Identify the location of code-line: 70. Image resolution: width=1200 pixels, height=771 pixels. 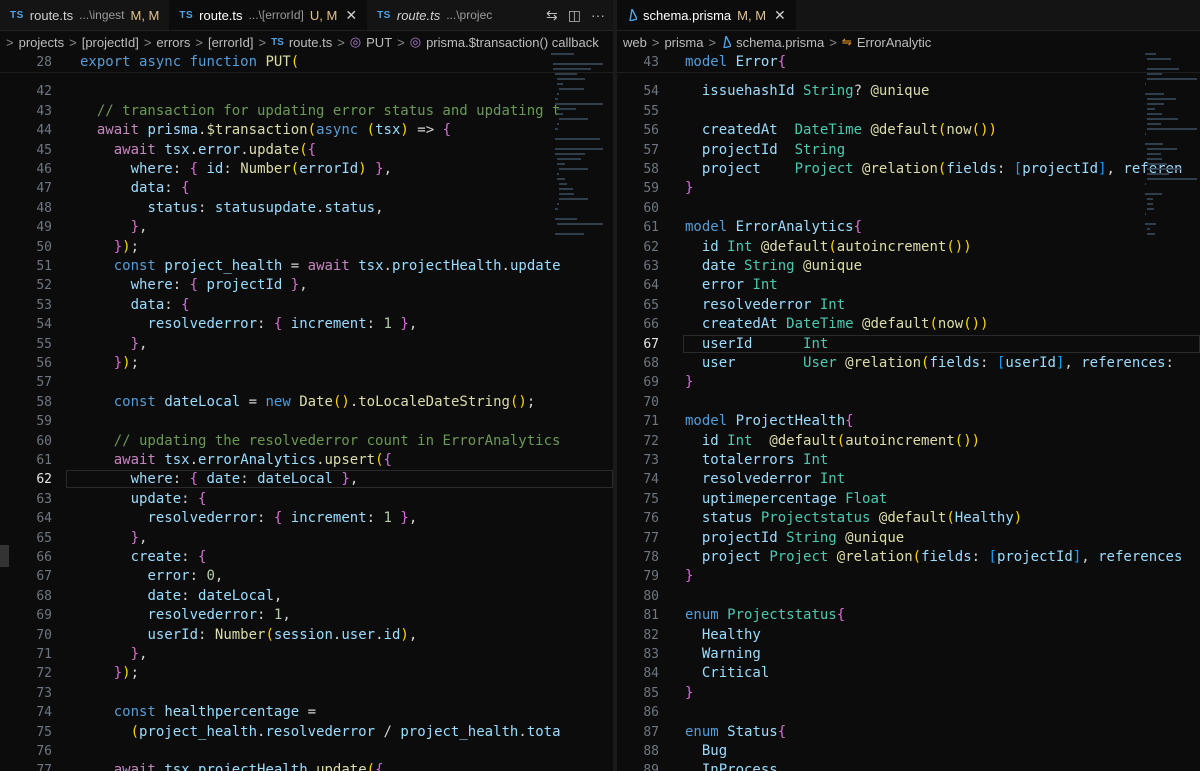
(908, 402).